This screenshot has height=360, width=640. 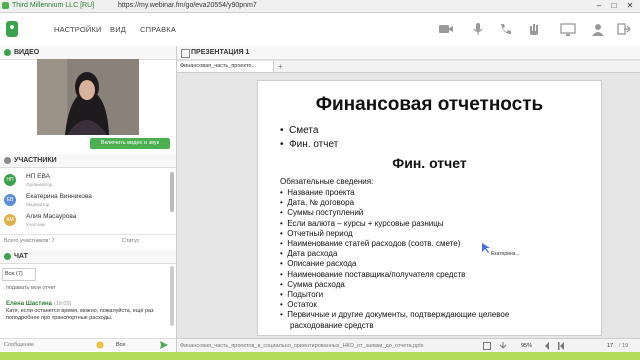 What do you see at coordinates (29, 304) in the screenshot?
I see `chat-author: Елена Шастина` at bounding box center [29, 304].